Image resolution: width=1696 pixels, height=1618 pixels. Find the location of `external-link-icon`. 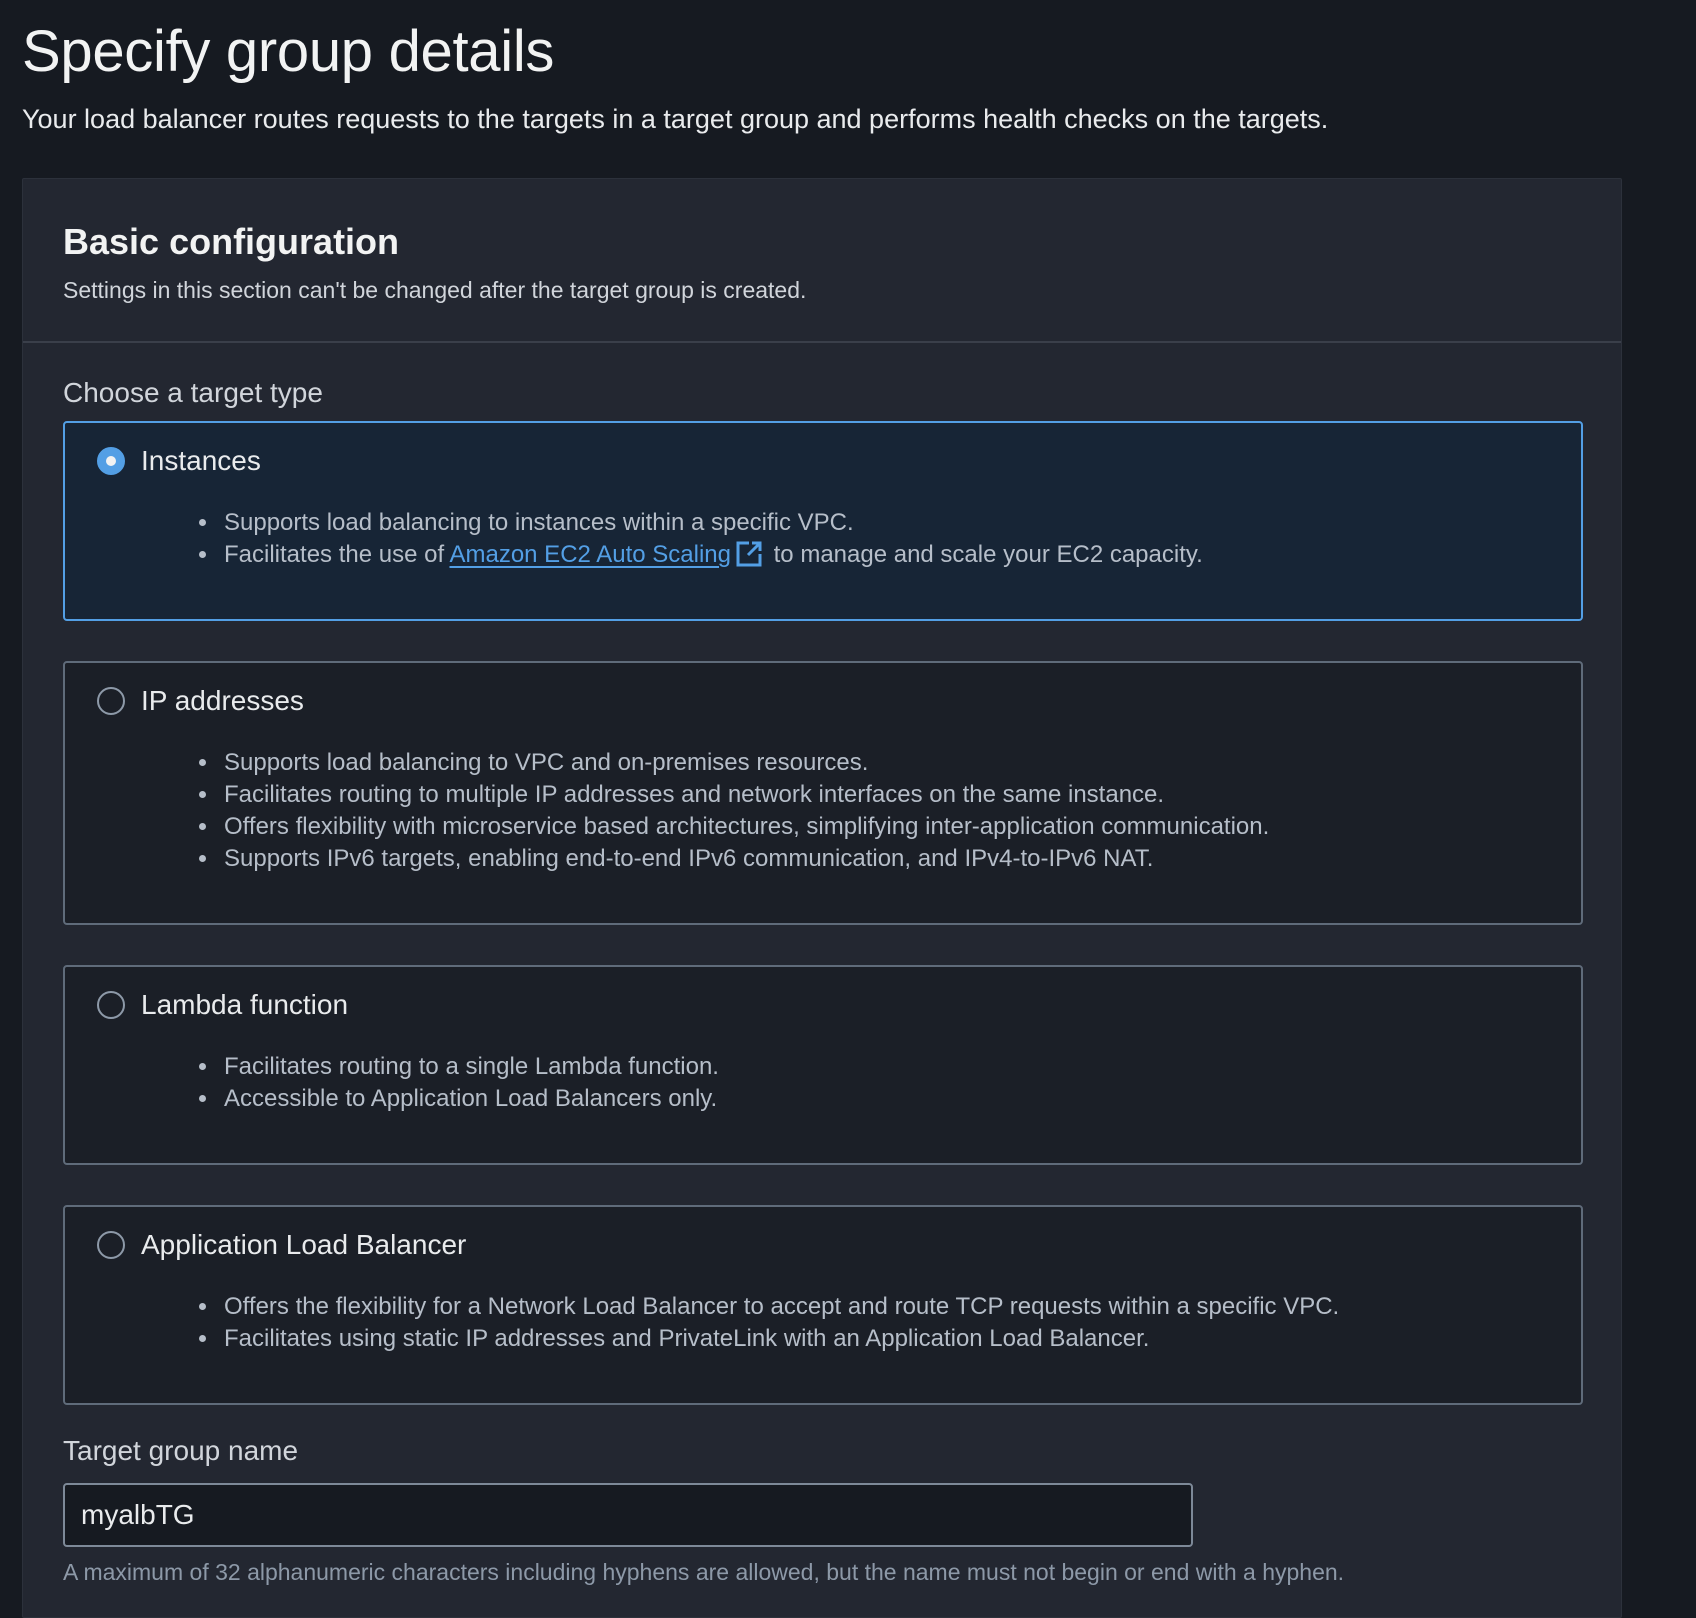

external-link-icon is located at coordinates (749, 554).